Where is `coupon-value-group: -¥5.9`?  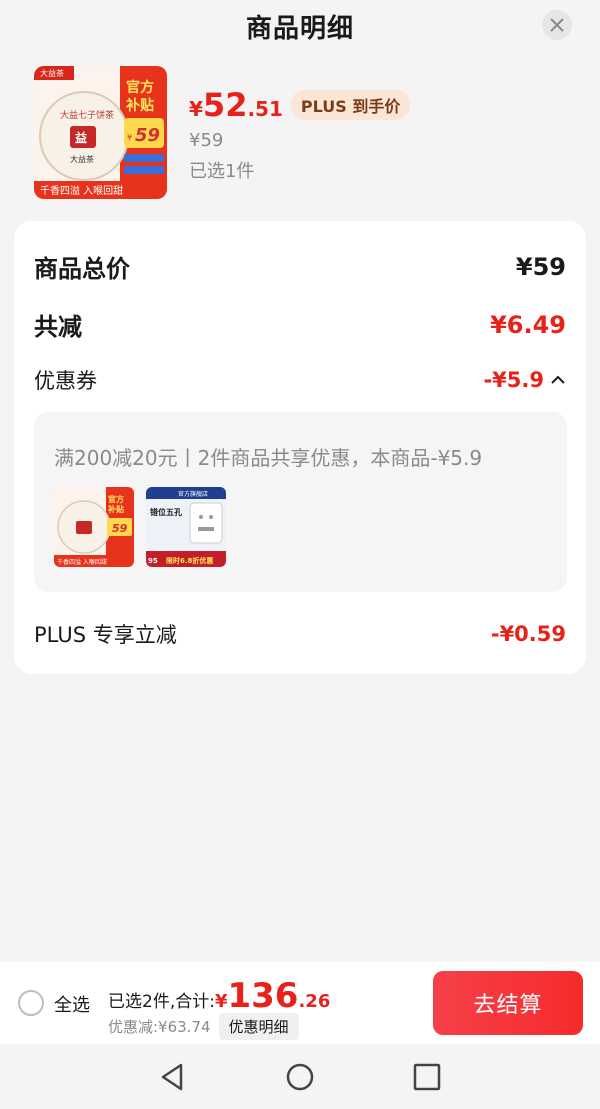 coupon-value-group: -¥5.9 is located at coordinates (524, 380).